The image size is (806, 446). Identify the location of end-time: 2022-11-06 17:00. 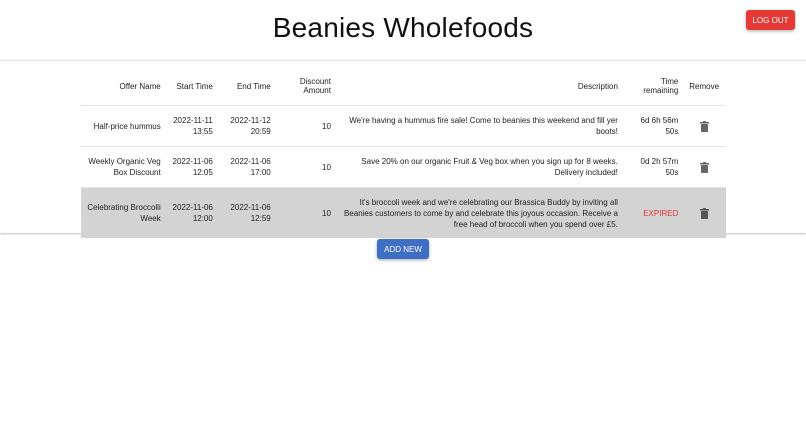
(245, 167).